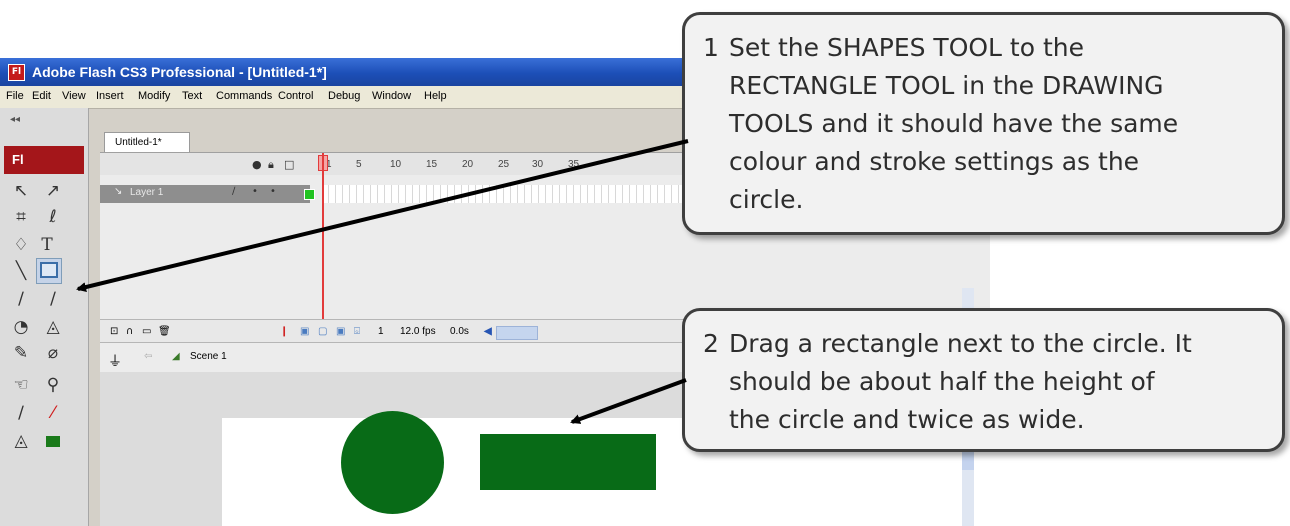 The height and width of the screenshot is (526, 1290). I want to click on arrow-to-rectangle, so click(628, 401).